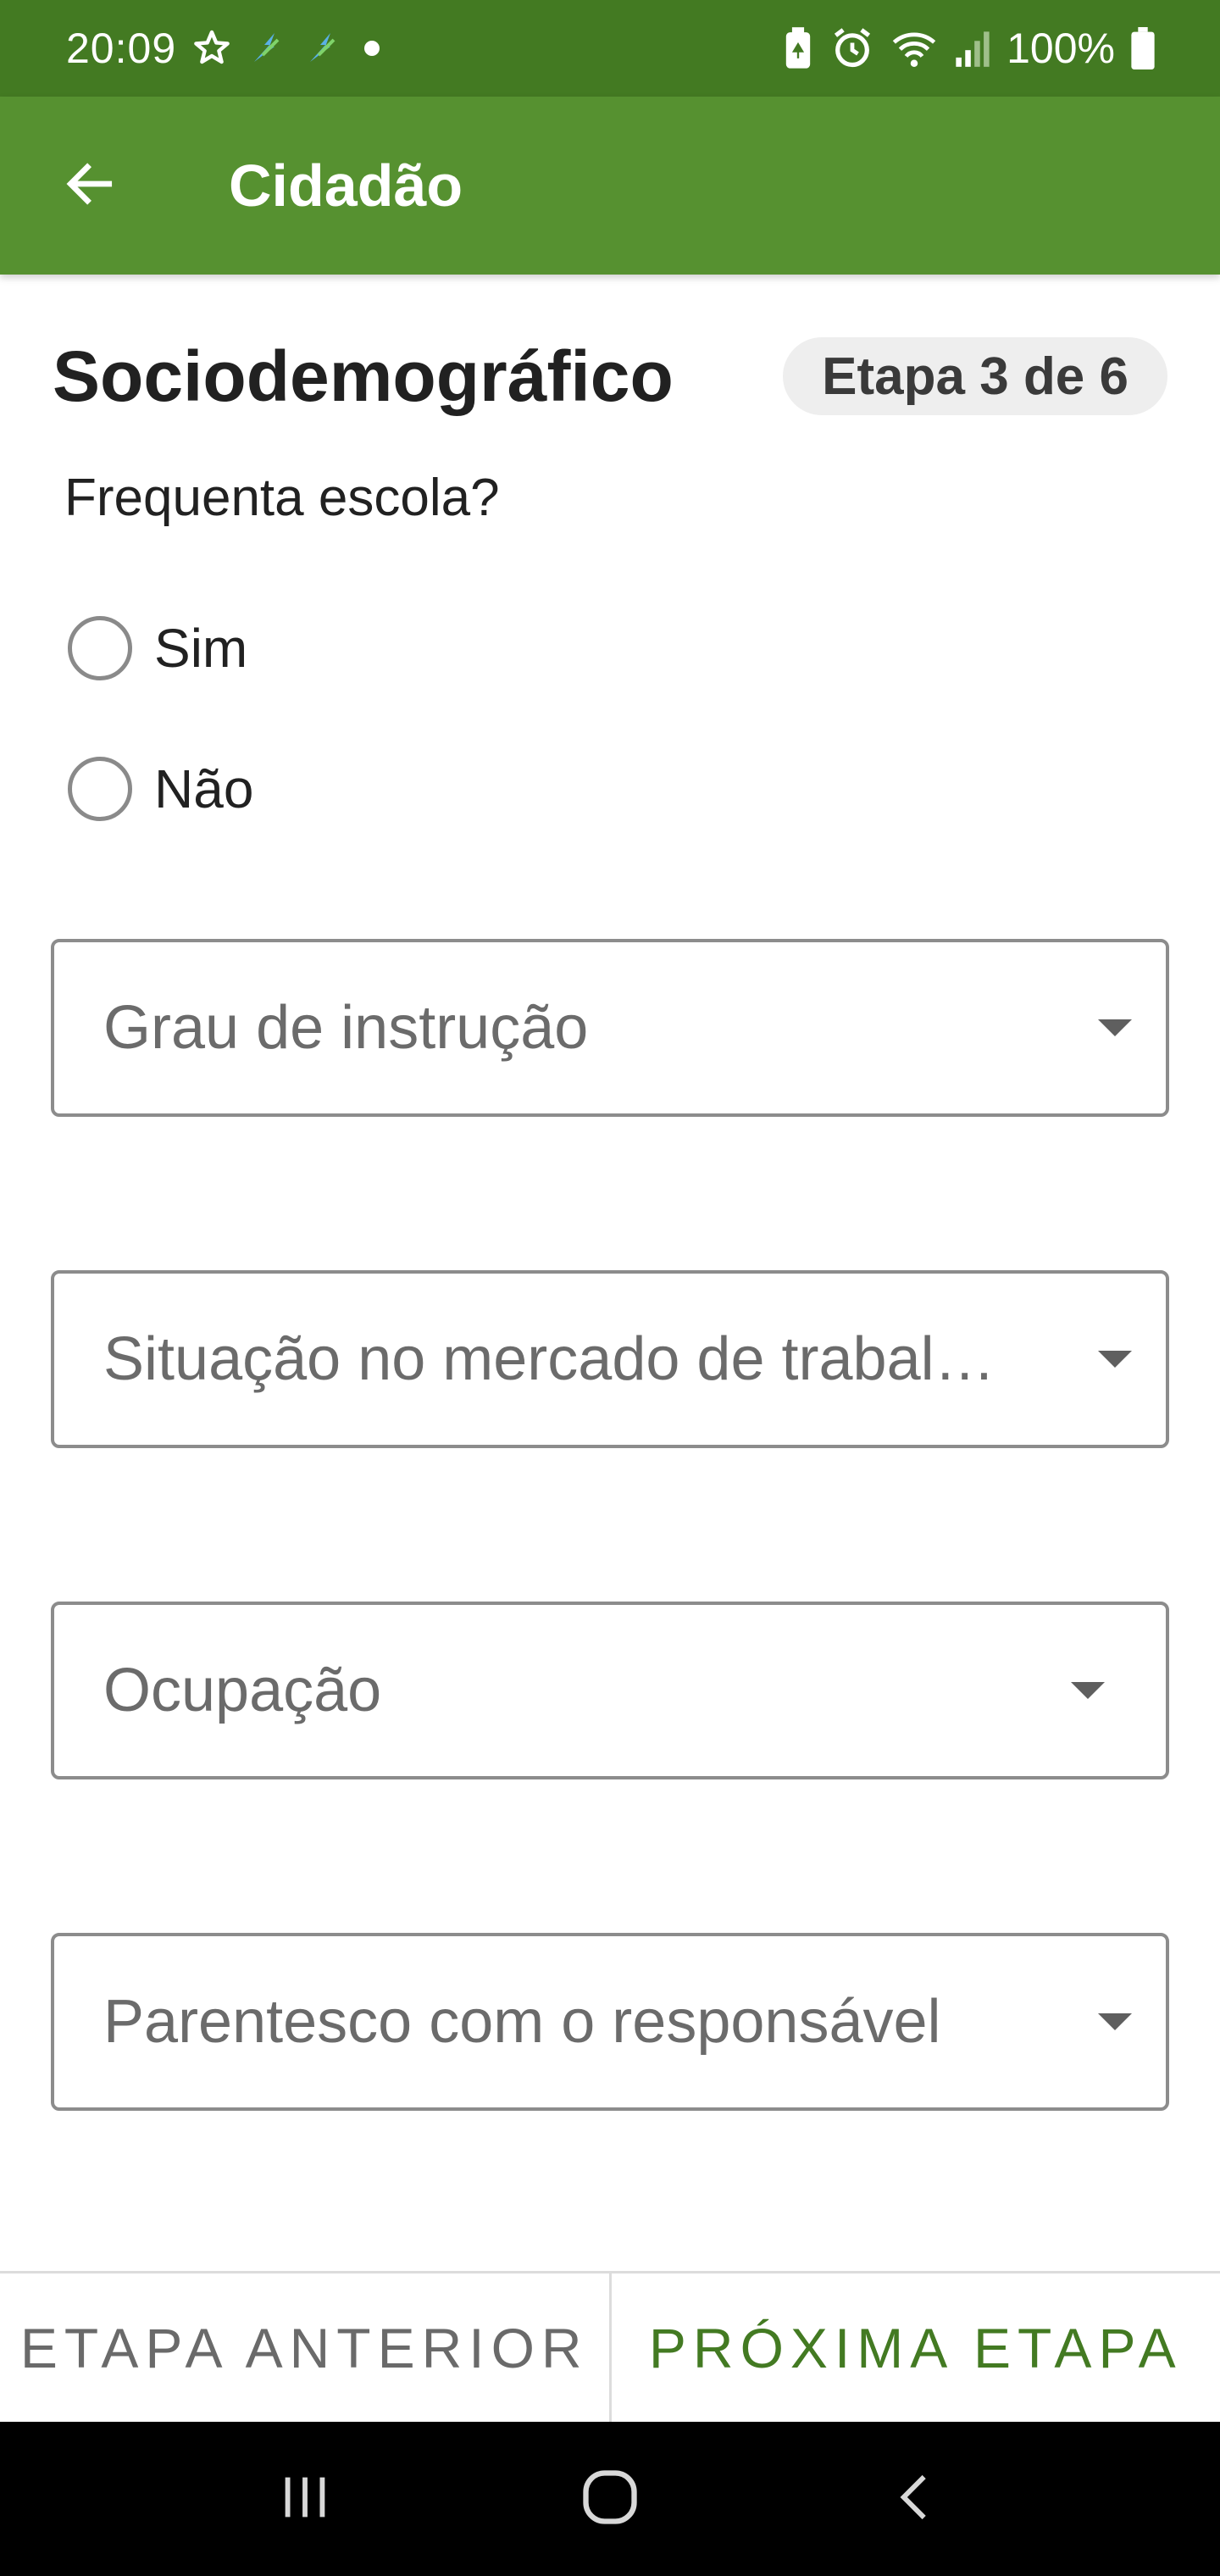 This screenshot has height=2576, width=1220. I want to click on app-bar: Cidadão, so click(610, 186).